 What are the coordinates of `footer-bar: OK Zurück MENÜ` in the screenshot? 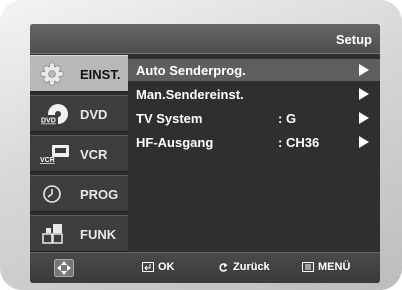 It's located at (205, 267).